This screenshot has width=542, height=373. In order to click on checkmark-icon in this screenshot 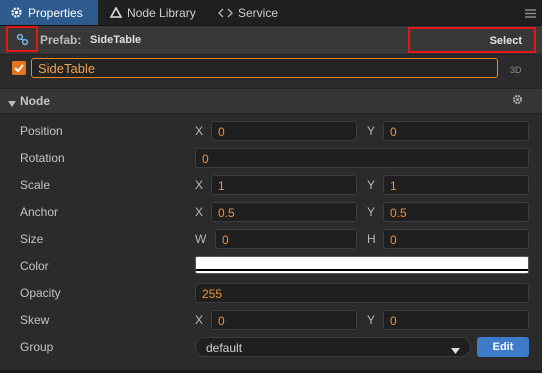, I will do `click(19, 68)`.